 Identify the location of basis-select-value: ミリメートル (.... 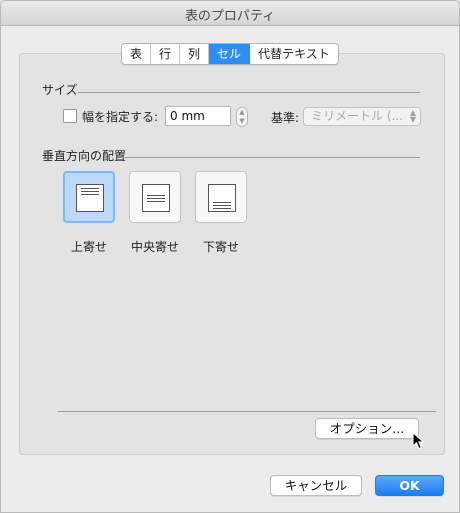
(357, 116).